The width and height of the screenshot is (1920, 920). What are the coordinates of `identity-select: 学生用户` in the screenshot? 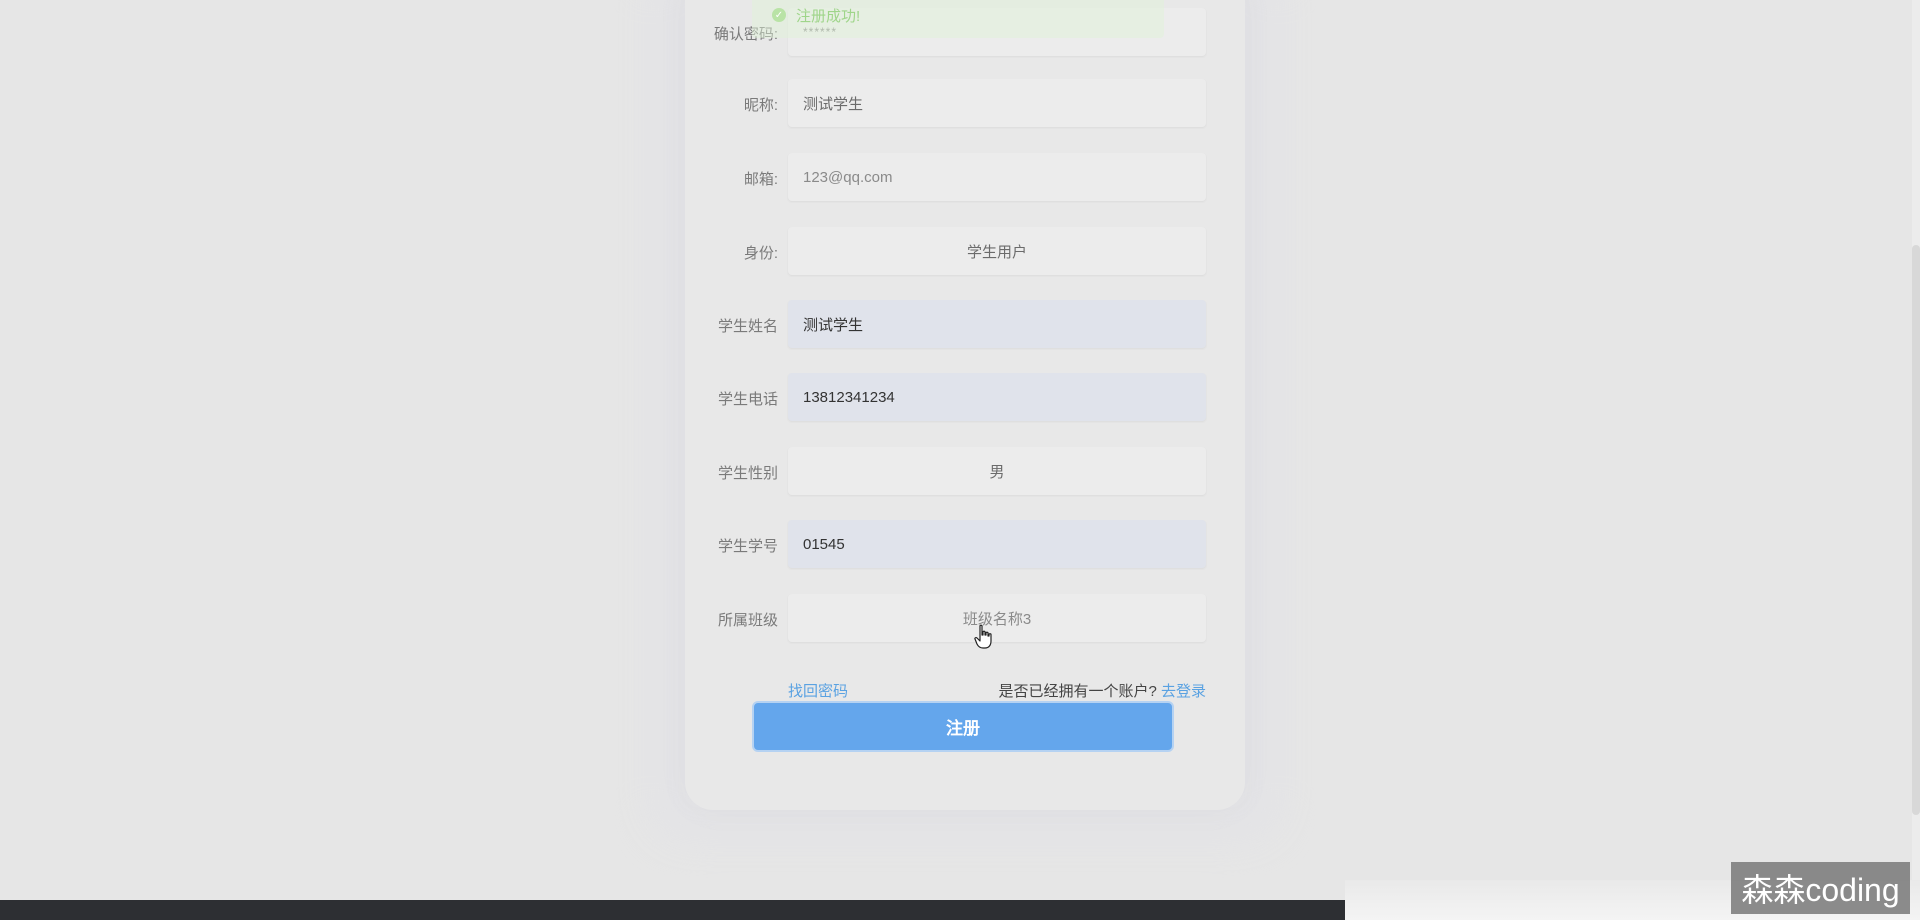 It's located at (997, 251).